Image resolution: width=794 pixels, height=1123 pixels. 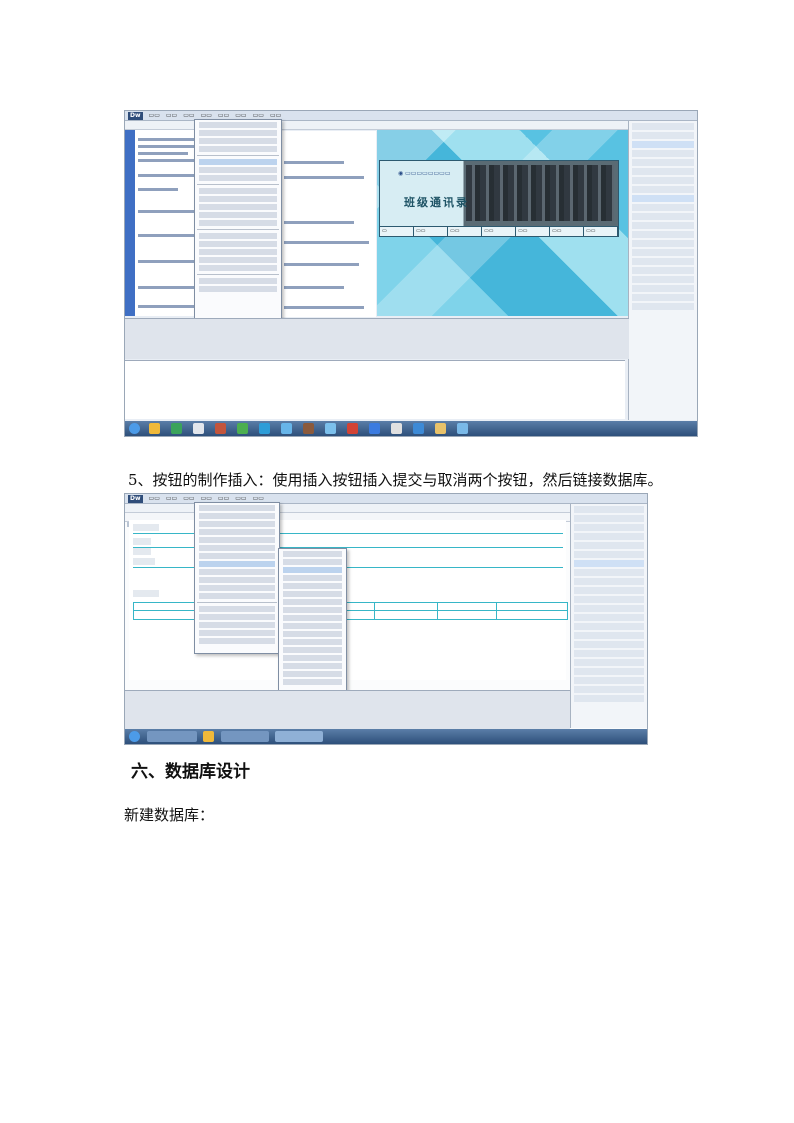 I want to click on banner-title: 班级通讯录, so click(x=436, y=202).